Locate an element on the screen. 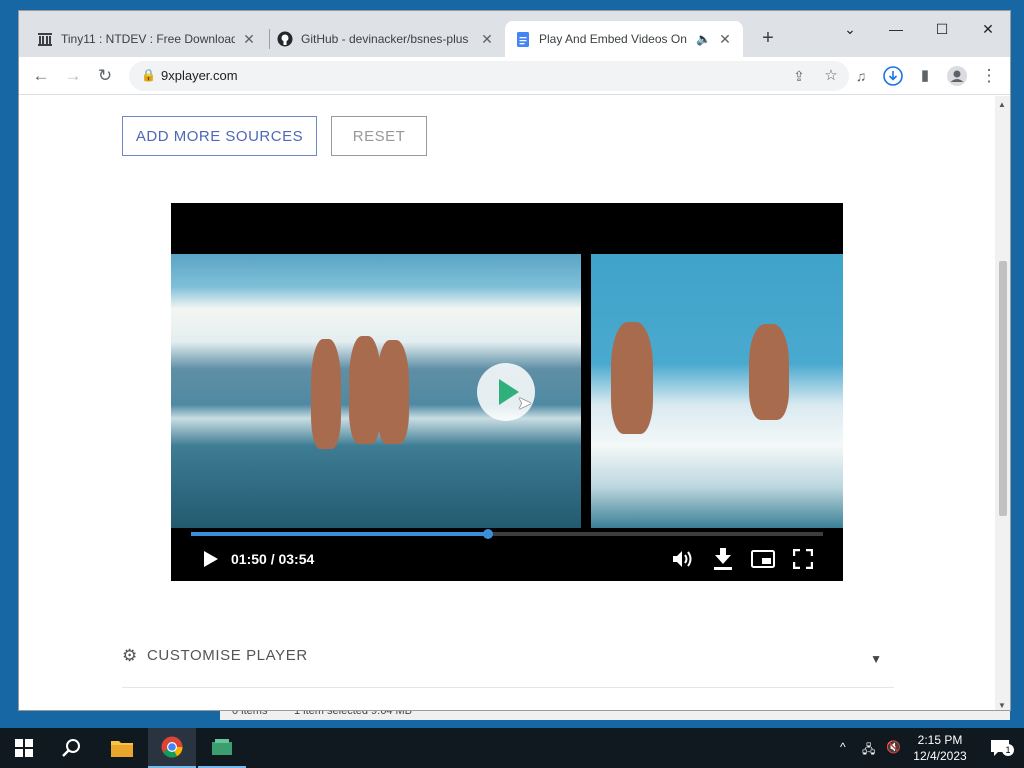 The height and width of the screenshot is (768, 1024). network-icon: 🖧 is located at coordinates (868, 750).